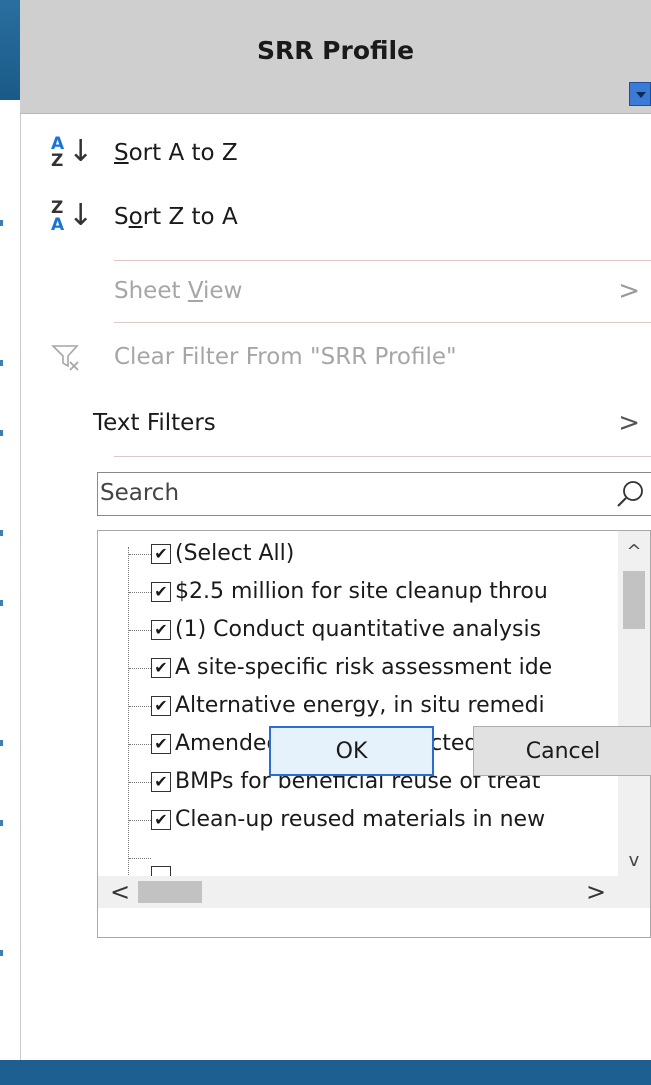 The image size is (651, 1085). What do you see at coordinates (176, 153) in the screenshot?
I see `sort-a-to-z-label: Sort A to Z` at bounding box center [176, 153].